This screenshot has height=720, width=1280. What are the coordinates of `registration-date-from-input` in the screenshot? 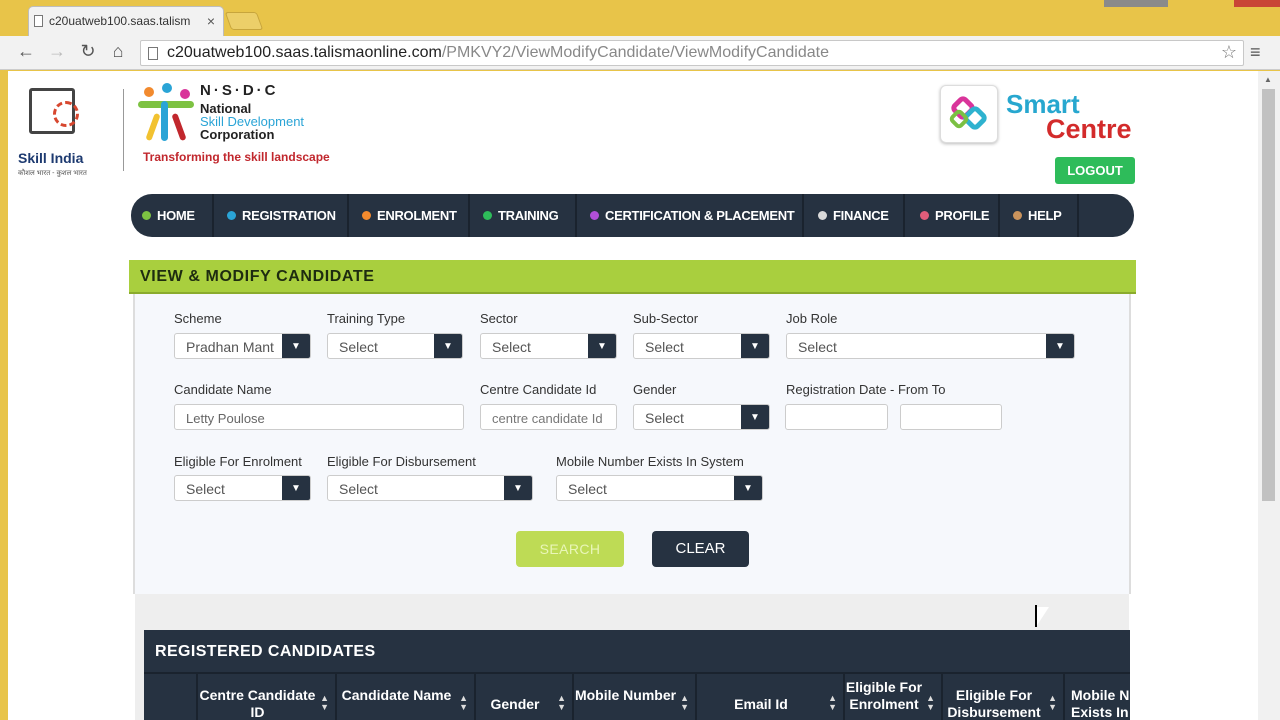 It's located at (836, 417).